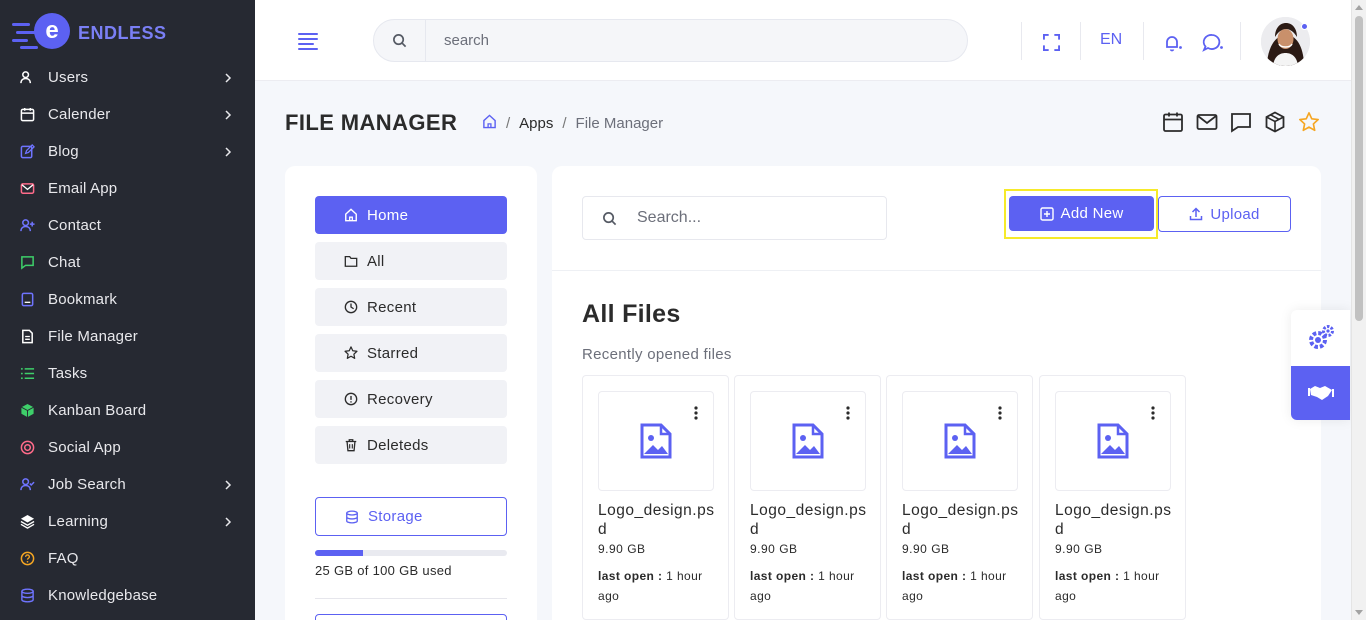 Image resolution: width=1366 pixels, height=620 pixels. I want to click on sidebar-item-knowledgebase: Knowledgebase, so click(127, 595).